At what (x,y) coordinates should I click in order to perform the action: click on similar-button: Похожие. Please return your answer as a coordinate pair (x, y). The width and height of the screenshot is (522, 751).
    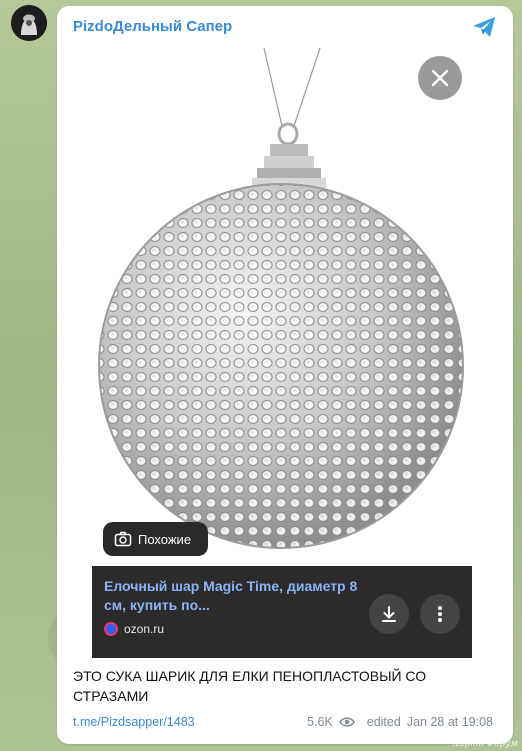
    Looking at the image, I should click on (155, 539).